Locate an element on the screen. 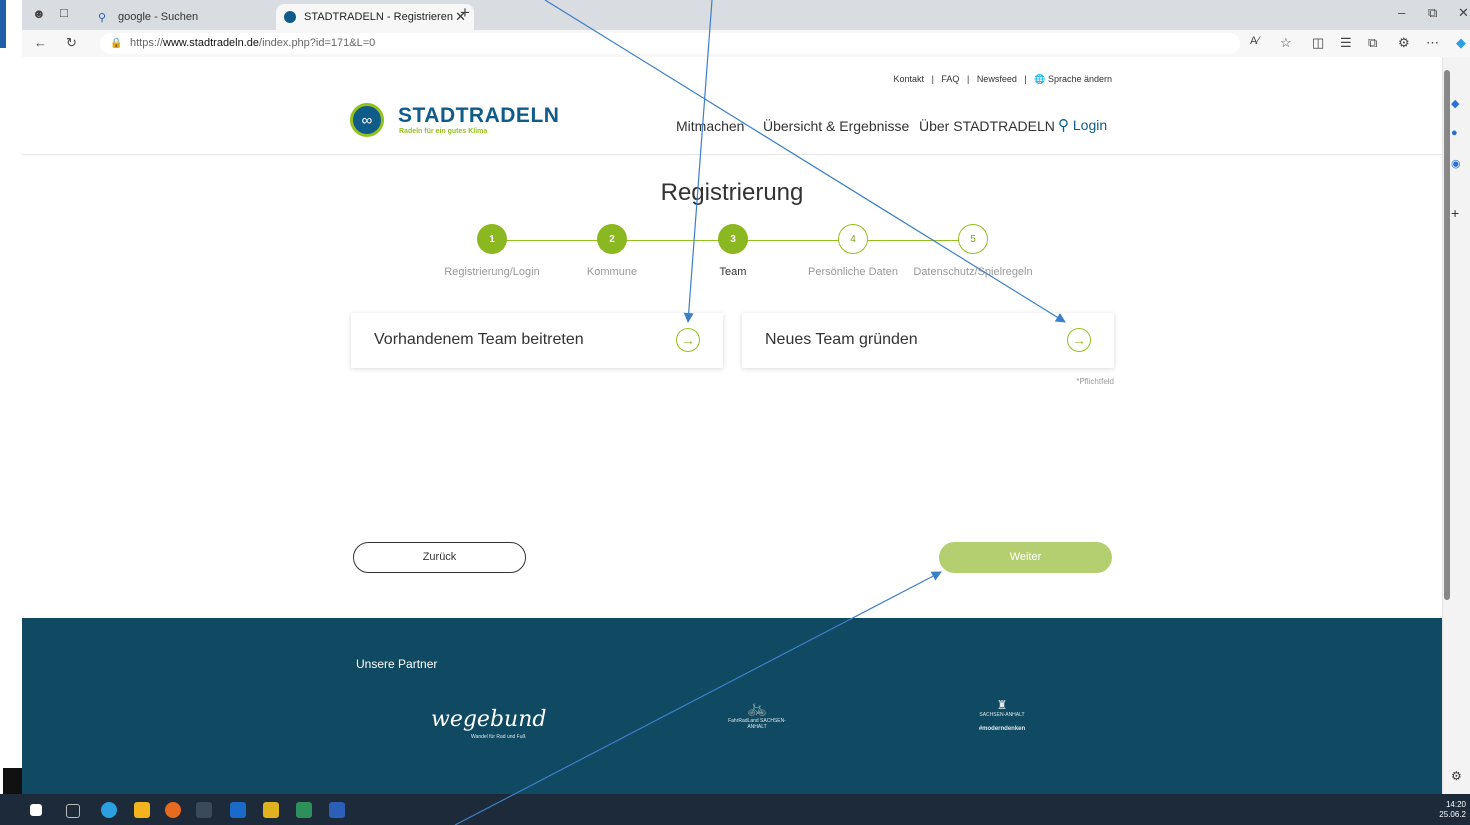 Image resolution: width=1470 pixels, height=825 pixels. step-label: Datenschutz/Spielregeln is located at coordinates (973, 272).